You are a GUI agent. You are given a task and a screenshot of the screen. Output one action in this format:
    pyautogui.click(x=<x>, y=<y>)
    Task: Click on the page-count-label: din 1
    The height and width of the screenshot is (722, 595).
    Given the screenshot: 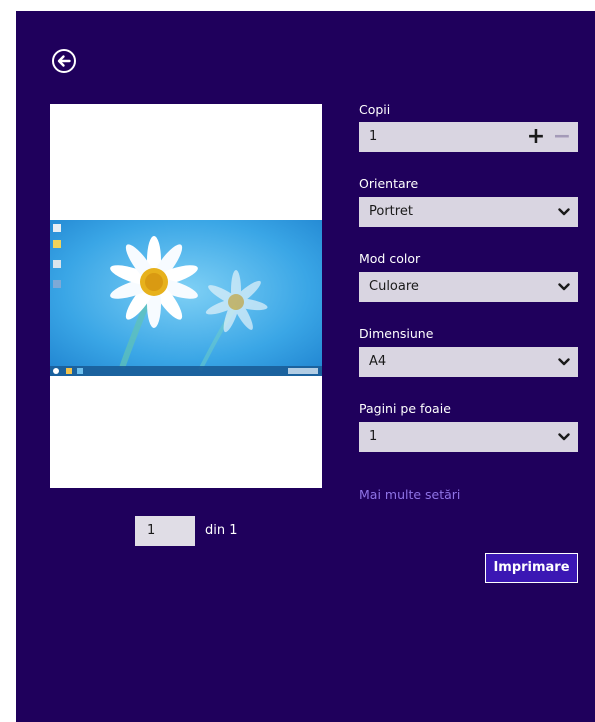 What is the action you would take?
    pyautogui.click(x=221, y=530)
    